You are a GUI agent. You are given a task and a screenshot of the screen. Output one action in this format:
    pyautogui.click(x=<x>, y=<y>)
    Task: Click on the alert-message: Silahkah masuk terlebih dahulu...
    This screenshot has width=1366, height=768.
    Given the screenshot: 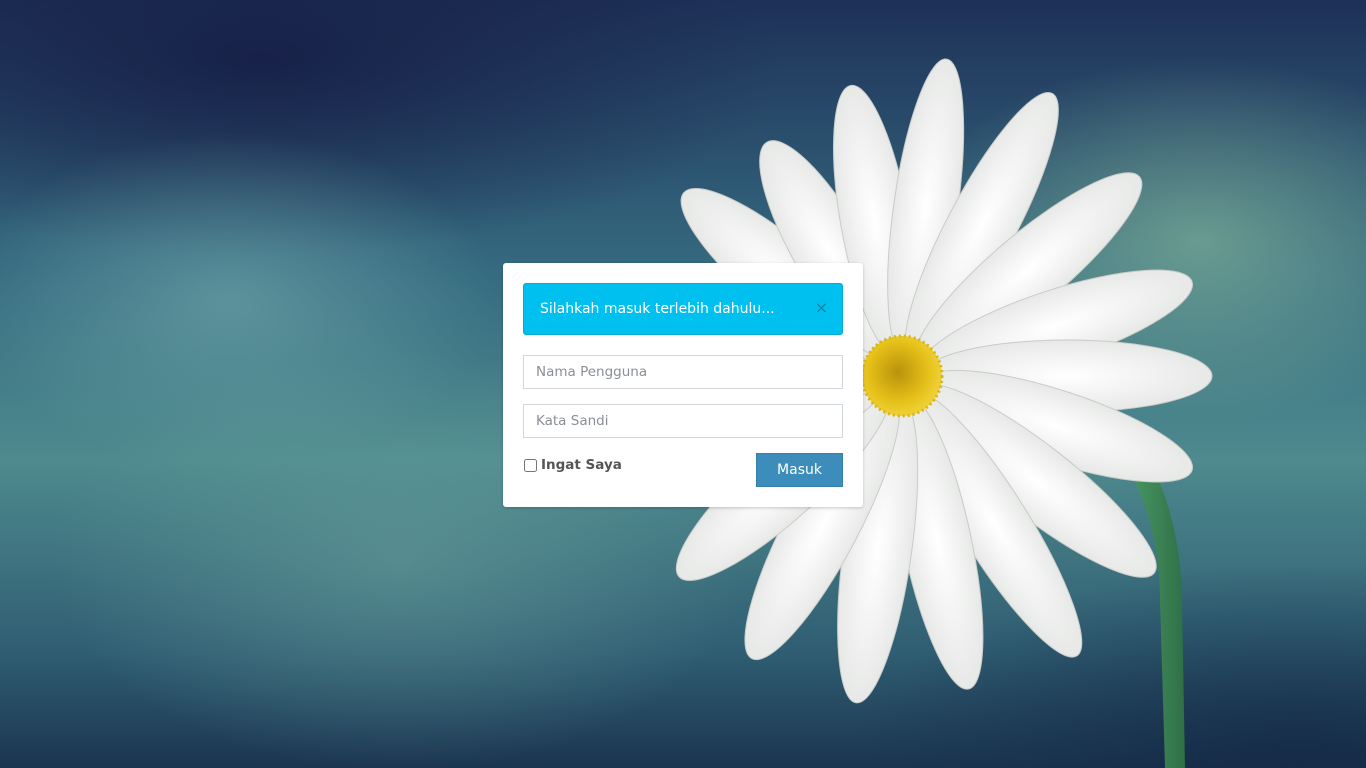 What is the action you would take?
    pyautogui.click(x=657, y=309)
    